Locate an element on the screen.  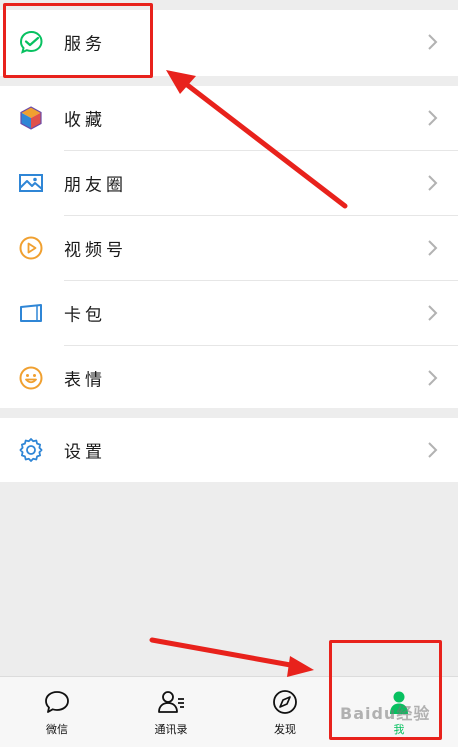
tab-discover: 发现 is located at coordinates (285, 712).